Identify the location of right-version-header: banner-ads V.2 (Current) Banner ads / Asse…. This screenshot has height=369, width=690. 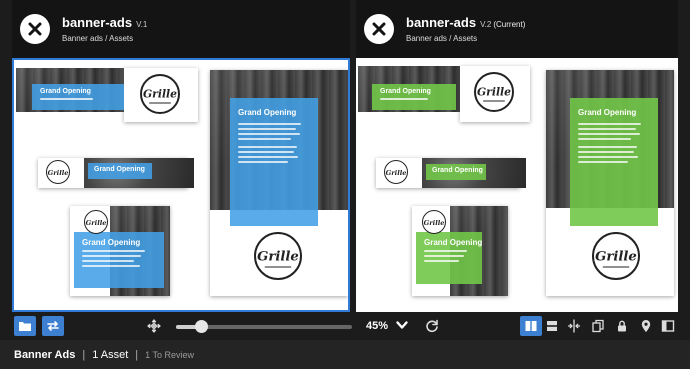
(517, 29).